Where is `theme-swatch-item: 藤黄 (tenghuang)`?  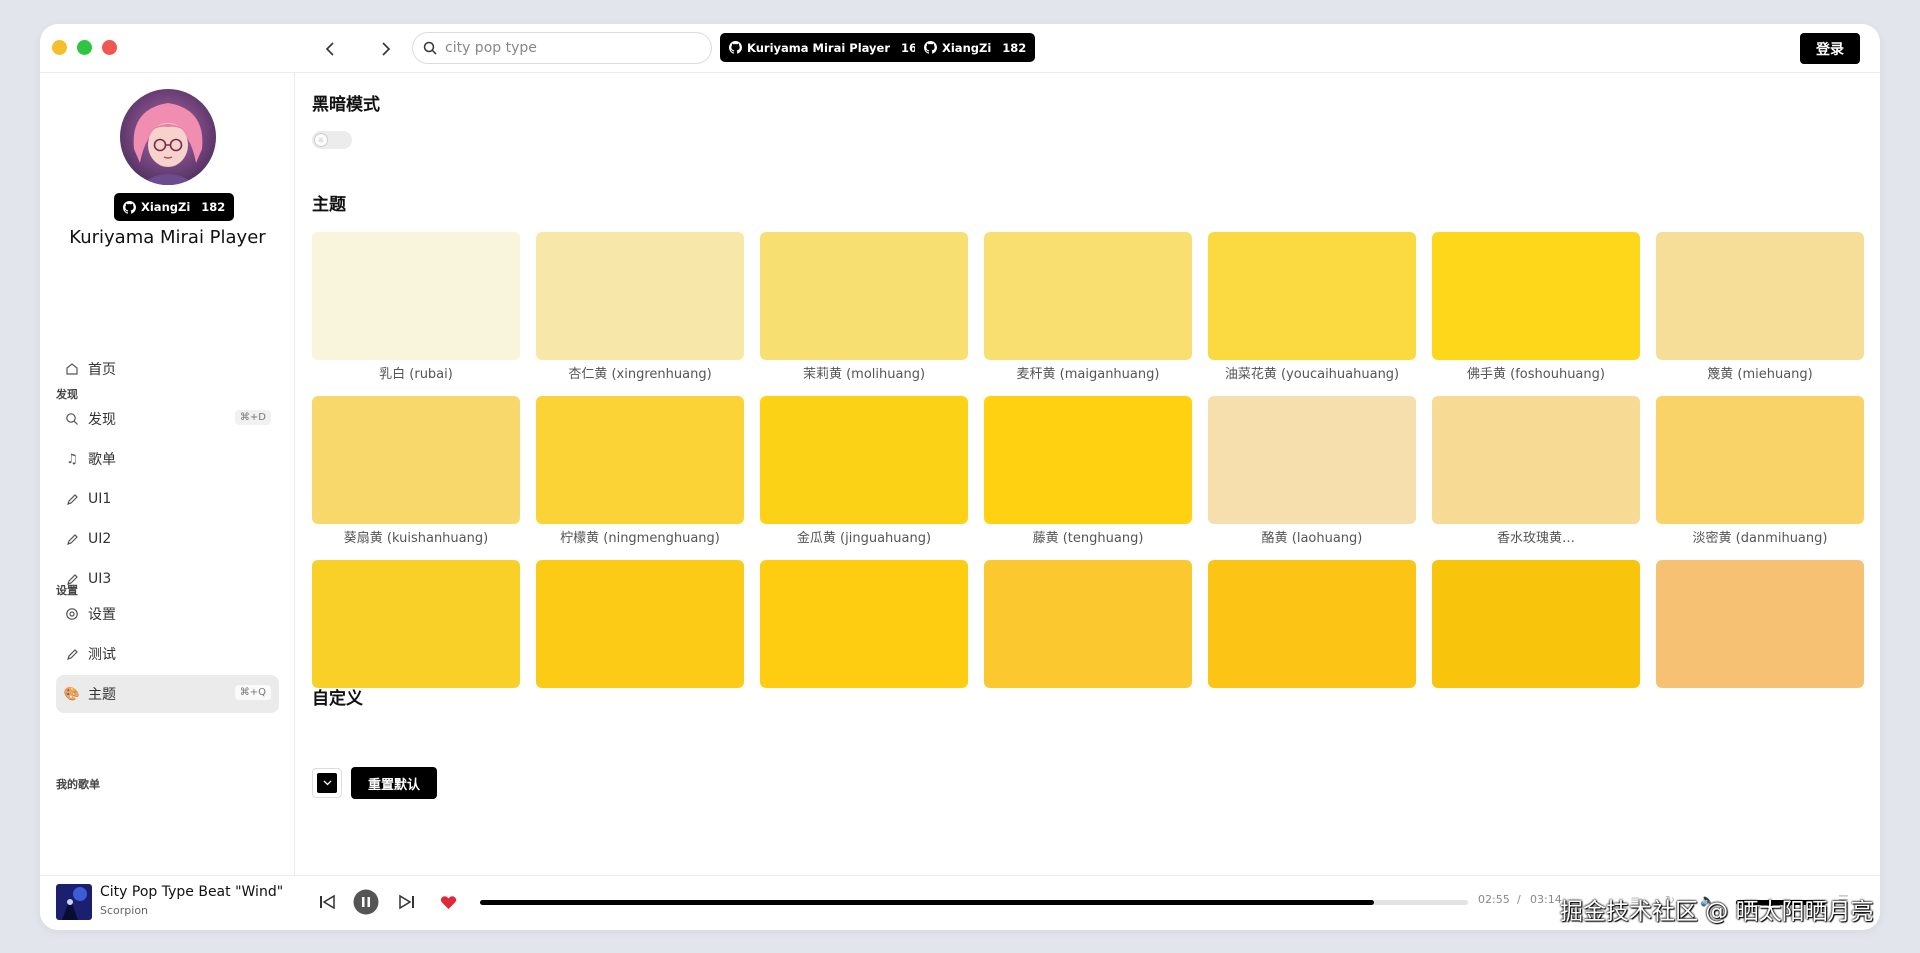 theme-swatch-item: 藤黄 (tenghuang) is located at coordinates (1088, 471).